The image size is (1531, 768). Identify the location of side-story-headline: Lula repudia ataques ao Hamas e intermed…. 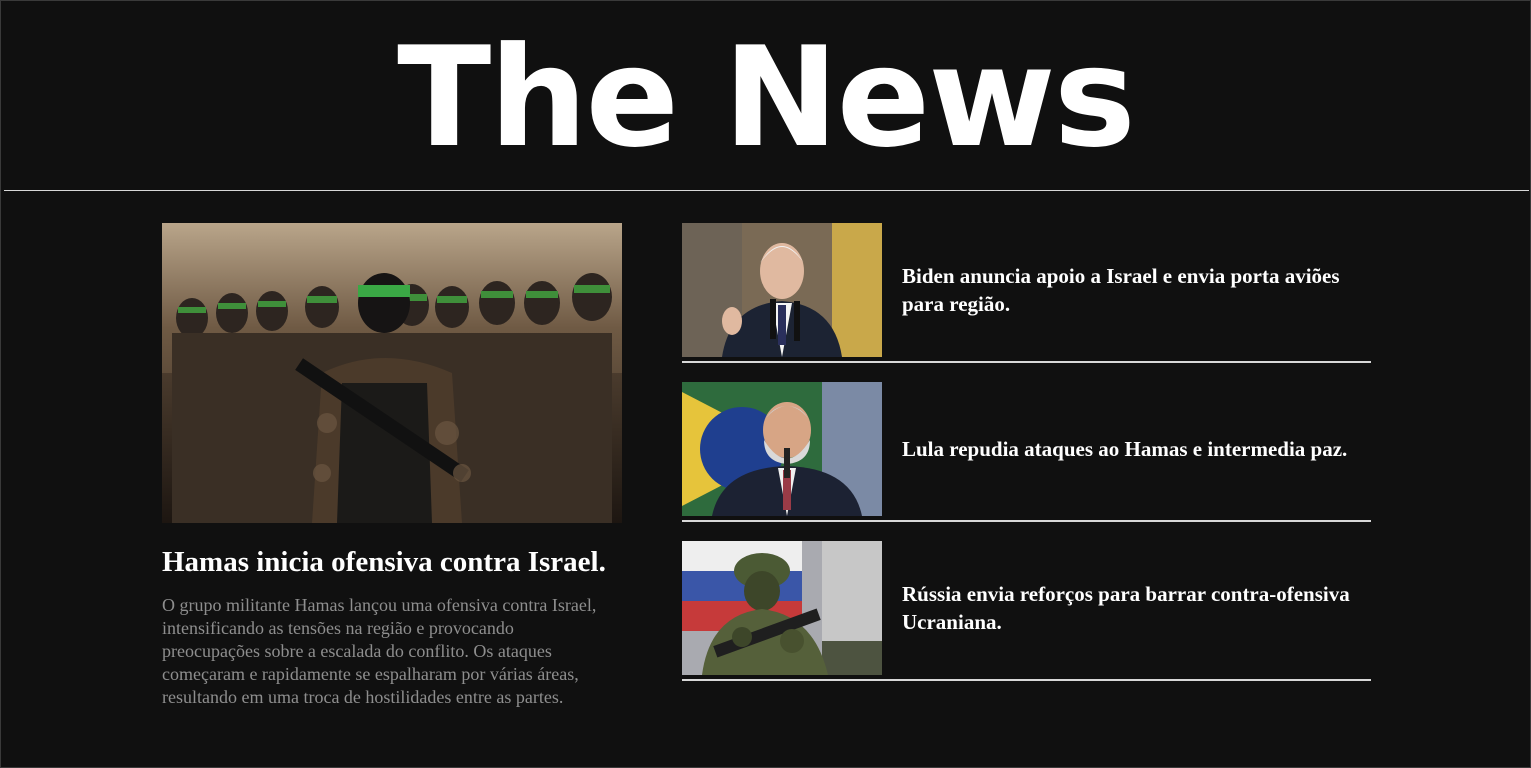
(1132, 449).